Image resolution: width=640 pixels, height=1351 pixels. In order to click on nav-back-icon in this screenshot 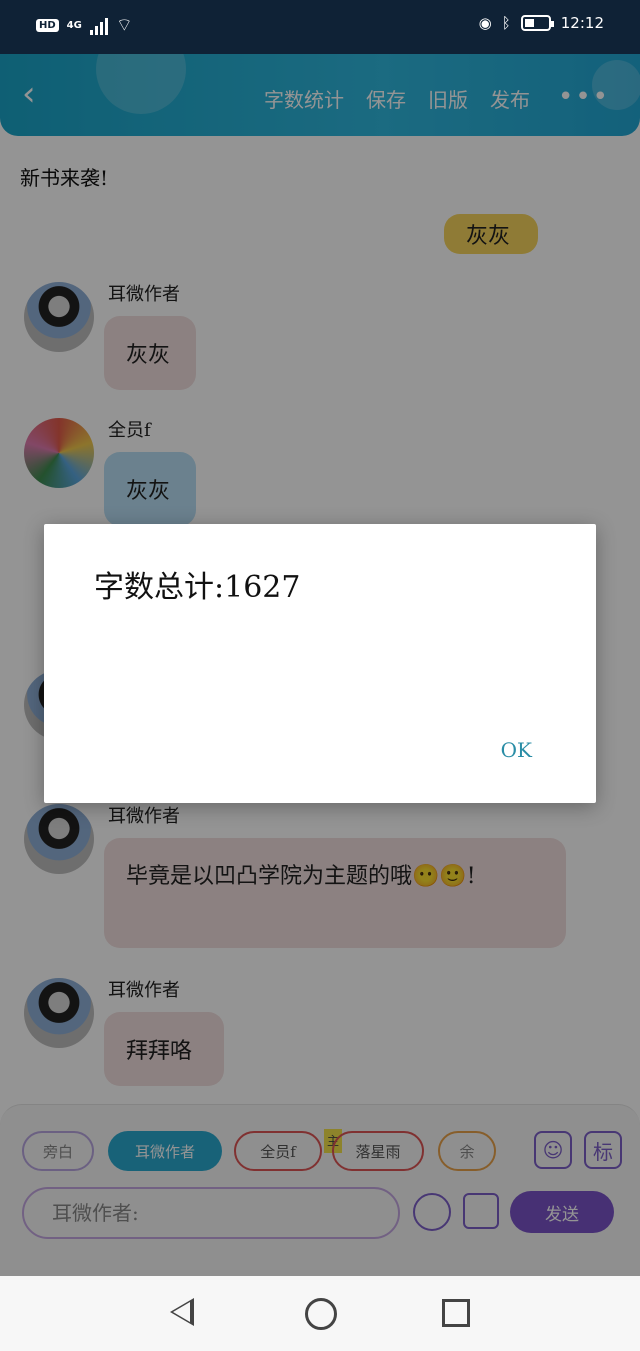, I will do `click(182, 1312)`.